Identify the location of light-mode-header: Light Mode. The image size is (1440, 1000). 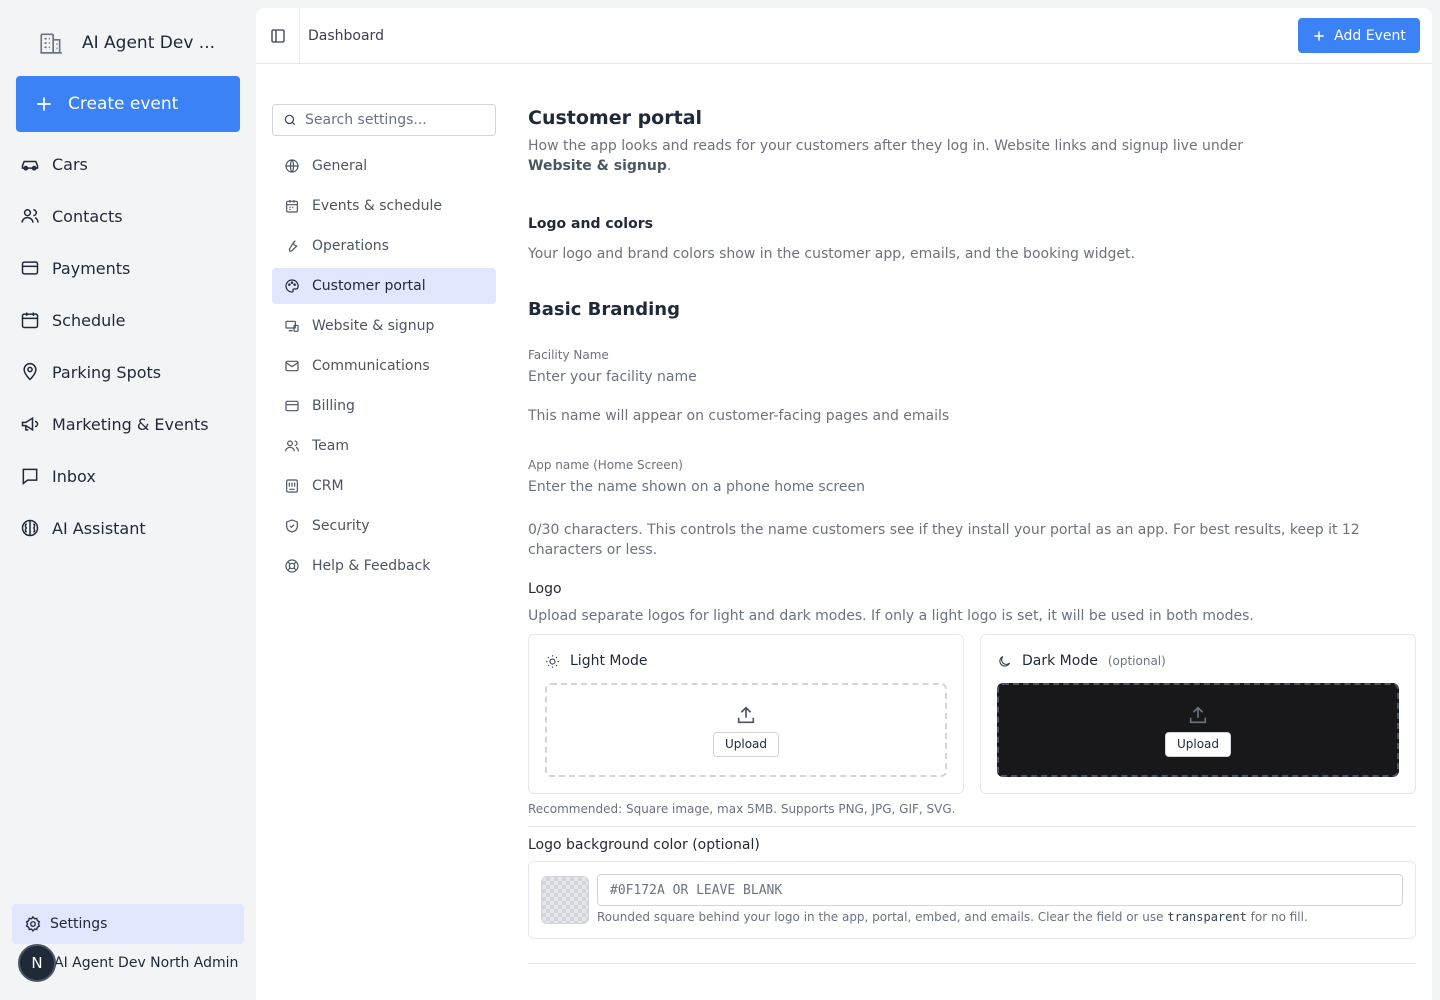
(596, 661).